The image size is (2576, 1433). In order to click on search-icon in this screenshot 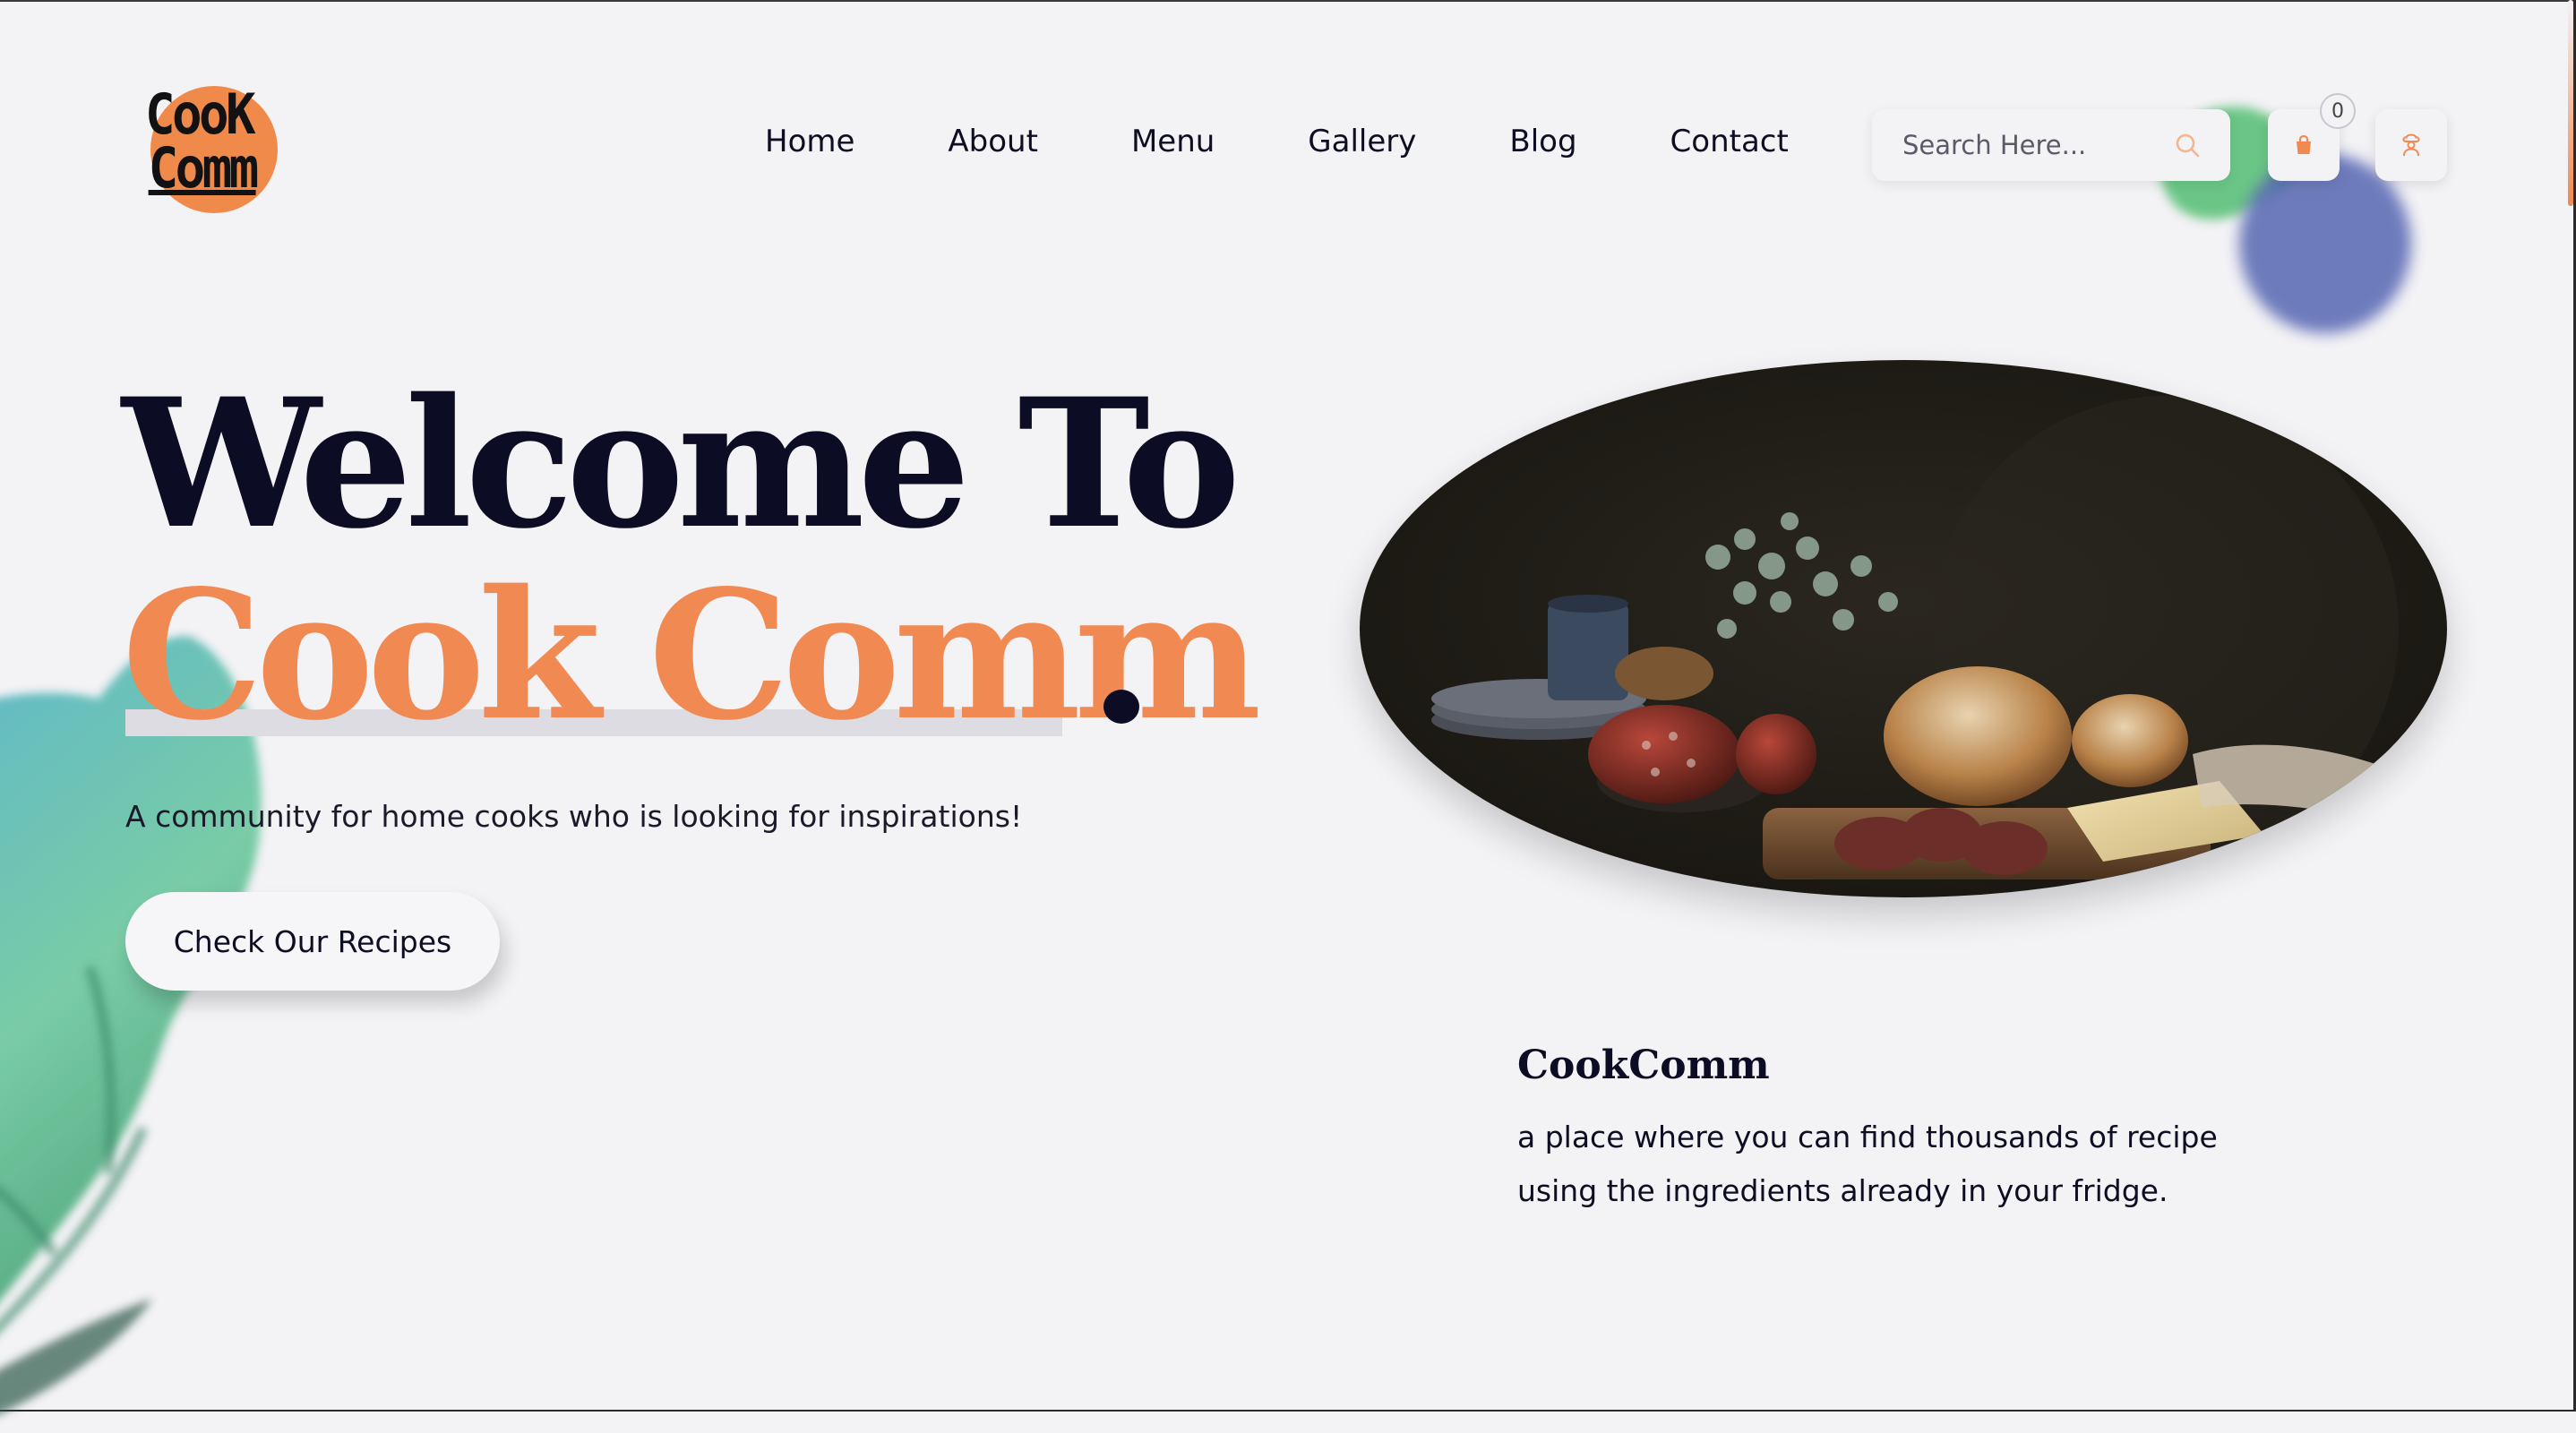, I will do `click(2187, 145)`.